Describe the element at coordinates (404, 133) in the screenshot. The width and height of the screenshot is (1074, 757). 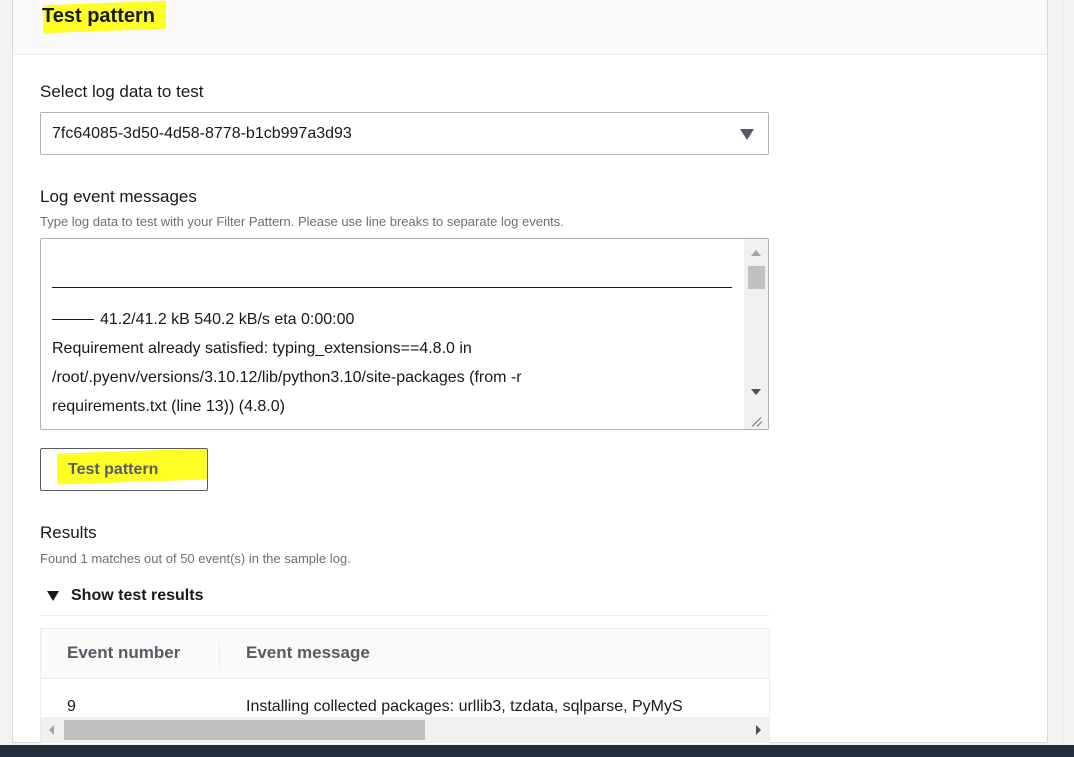
I see `log-stream-select: 7fc64085-3d50-4d58-8778-b1cb997a3d93` at that location.